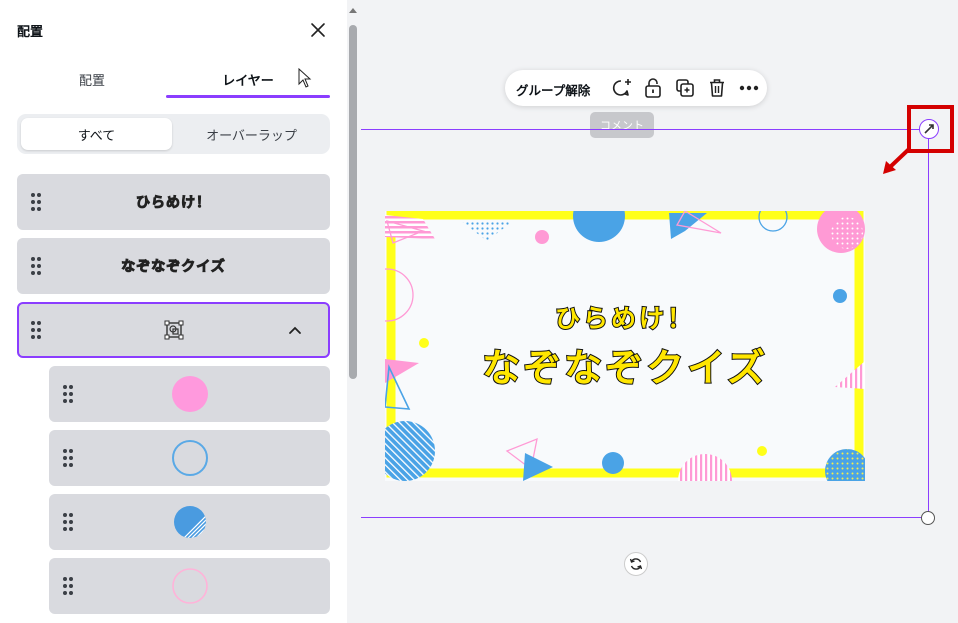  I want to click on group-icon, so click(173, 330).